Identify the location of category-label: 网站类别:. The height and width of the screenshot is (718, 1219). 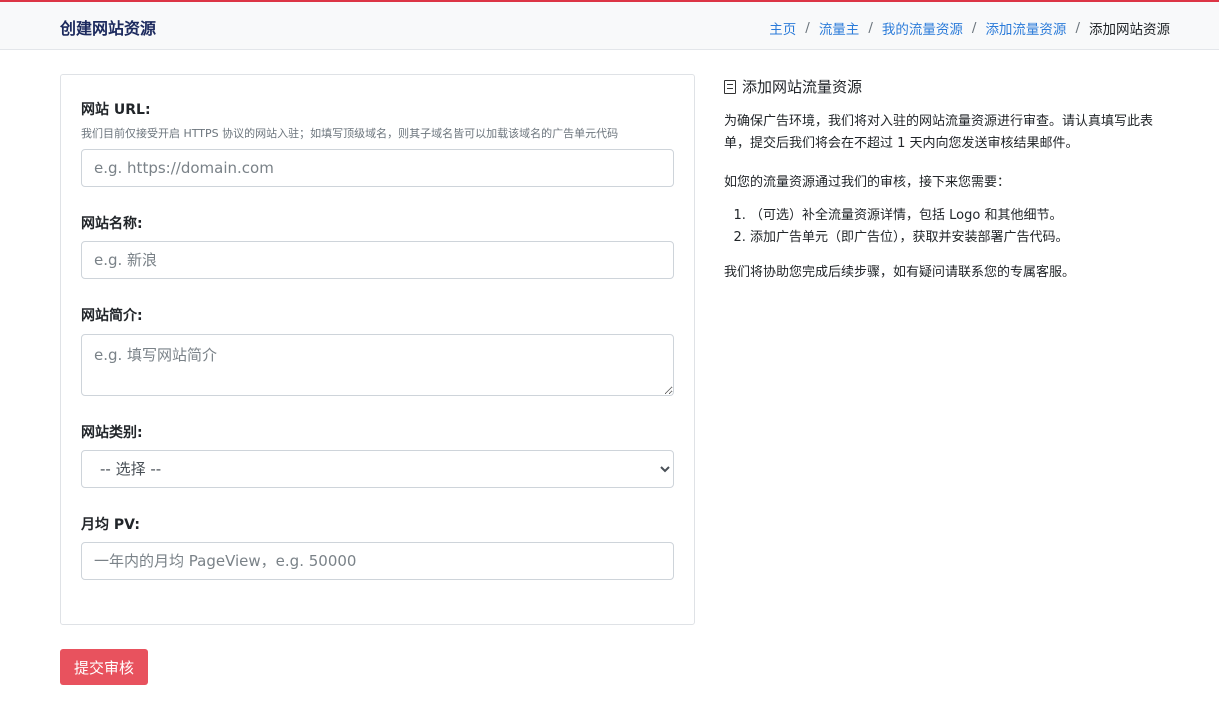
(112, 433).